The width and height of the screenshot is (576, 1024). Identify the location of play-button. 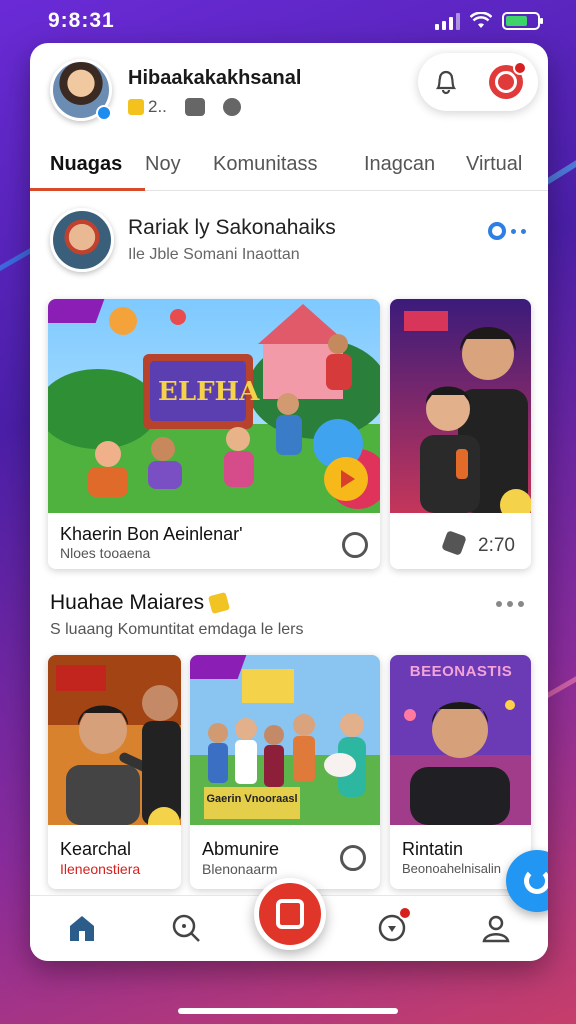
(346, 479).